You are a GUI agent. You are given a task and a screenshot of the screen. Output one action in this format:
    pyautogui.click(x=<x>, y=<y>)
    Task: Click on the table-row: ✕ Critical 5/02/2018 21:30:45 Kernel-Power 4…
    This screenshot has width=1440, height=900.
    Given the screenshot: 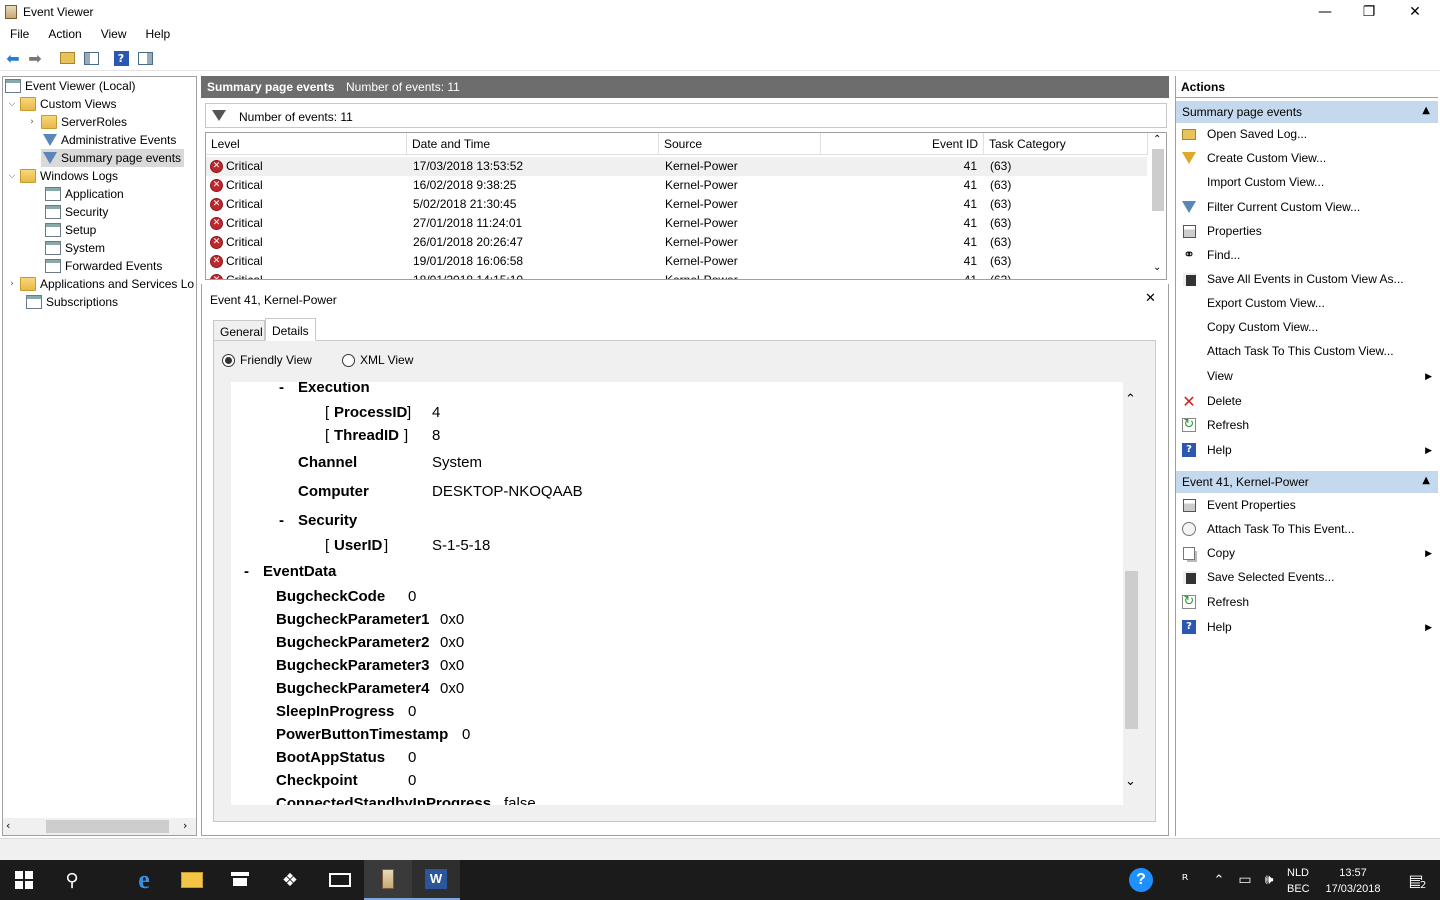 What is the action you would take?
    pyautogui.click(x=676, y=204)
    